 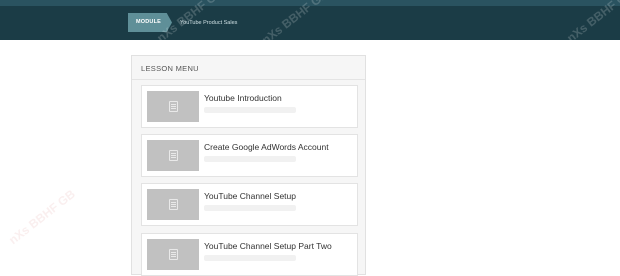 I want to click on lesson-item: YouTube Channel Setup, so click(x=249, y=204).